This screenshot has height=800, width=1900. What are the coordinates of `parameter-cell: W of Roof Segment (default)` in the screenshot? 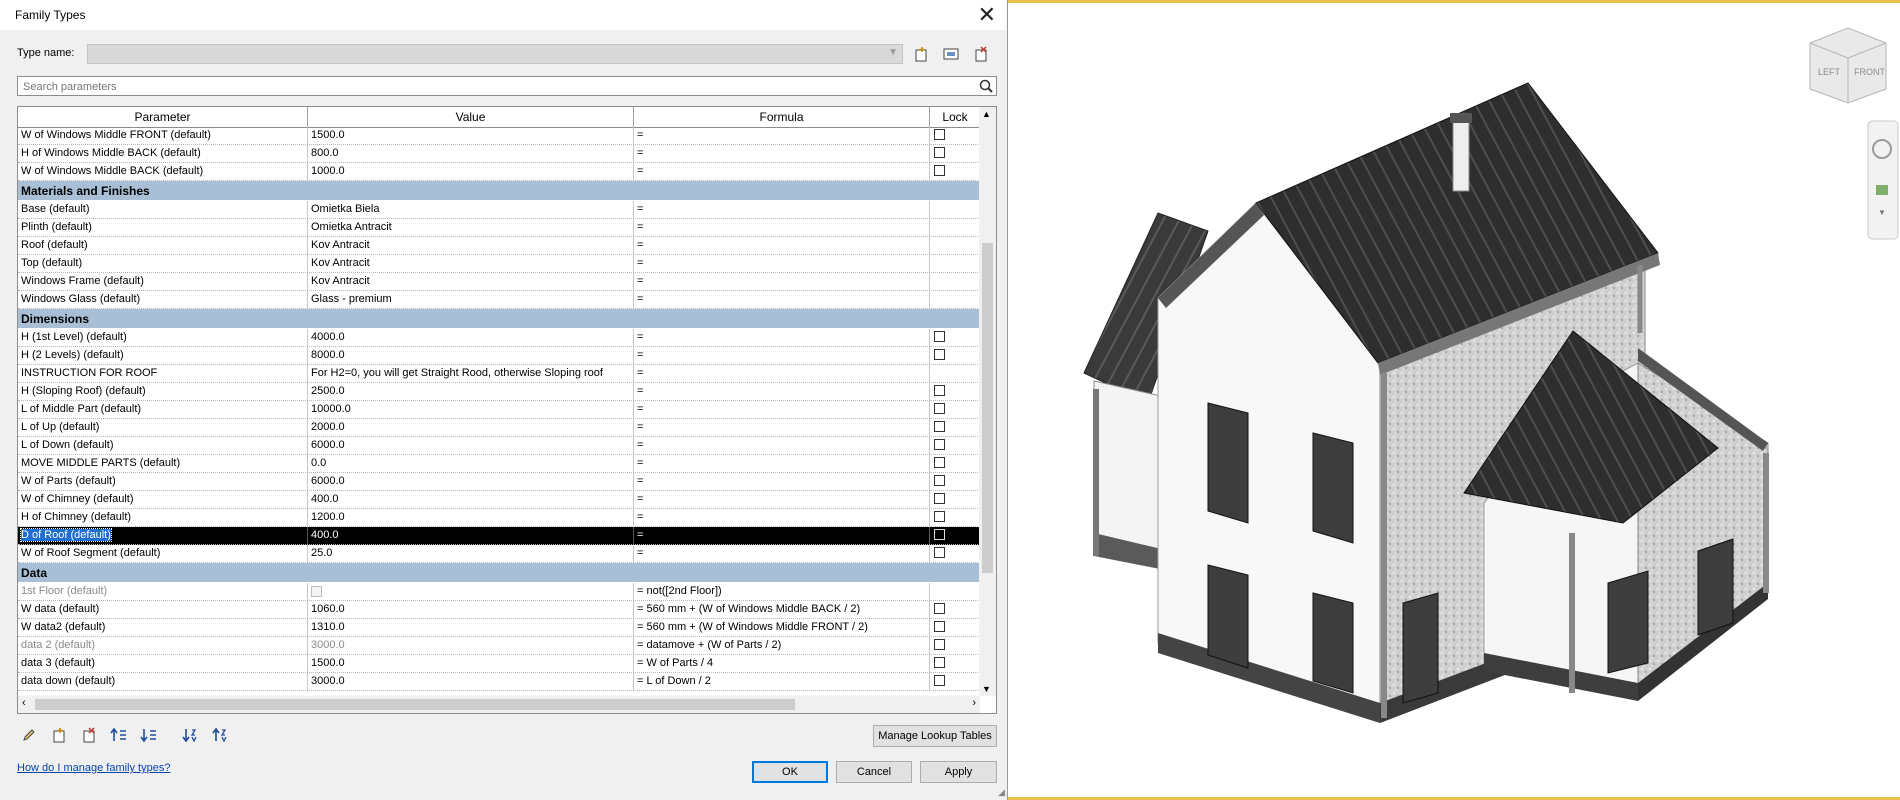 It's located at (163, 553).